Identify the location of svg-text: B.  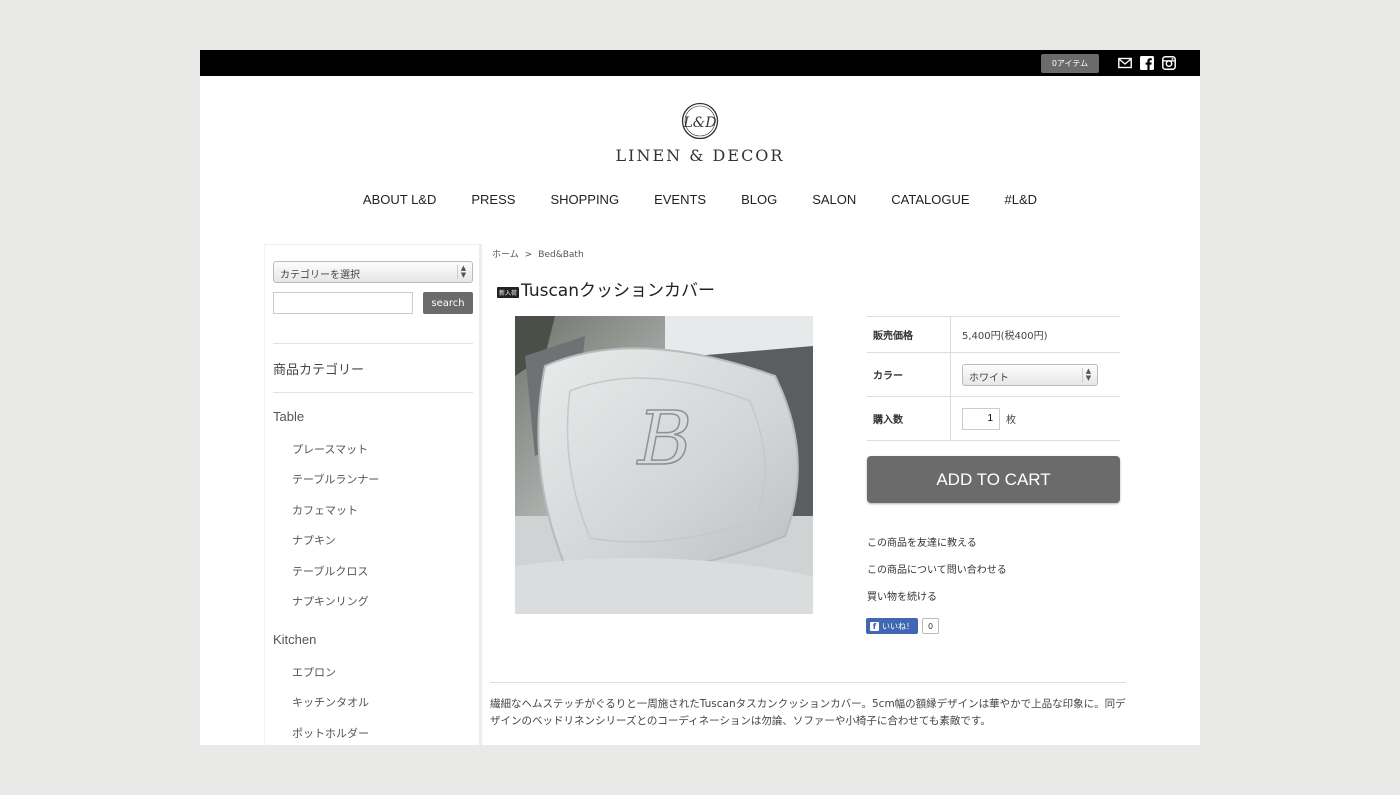
(664, 439).